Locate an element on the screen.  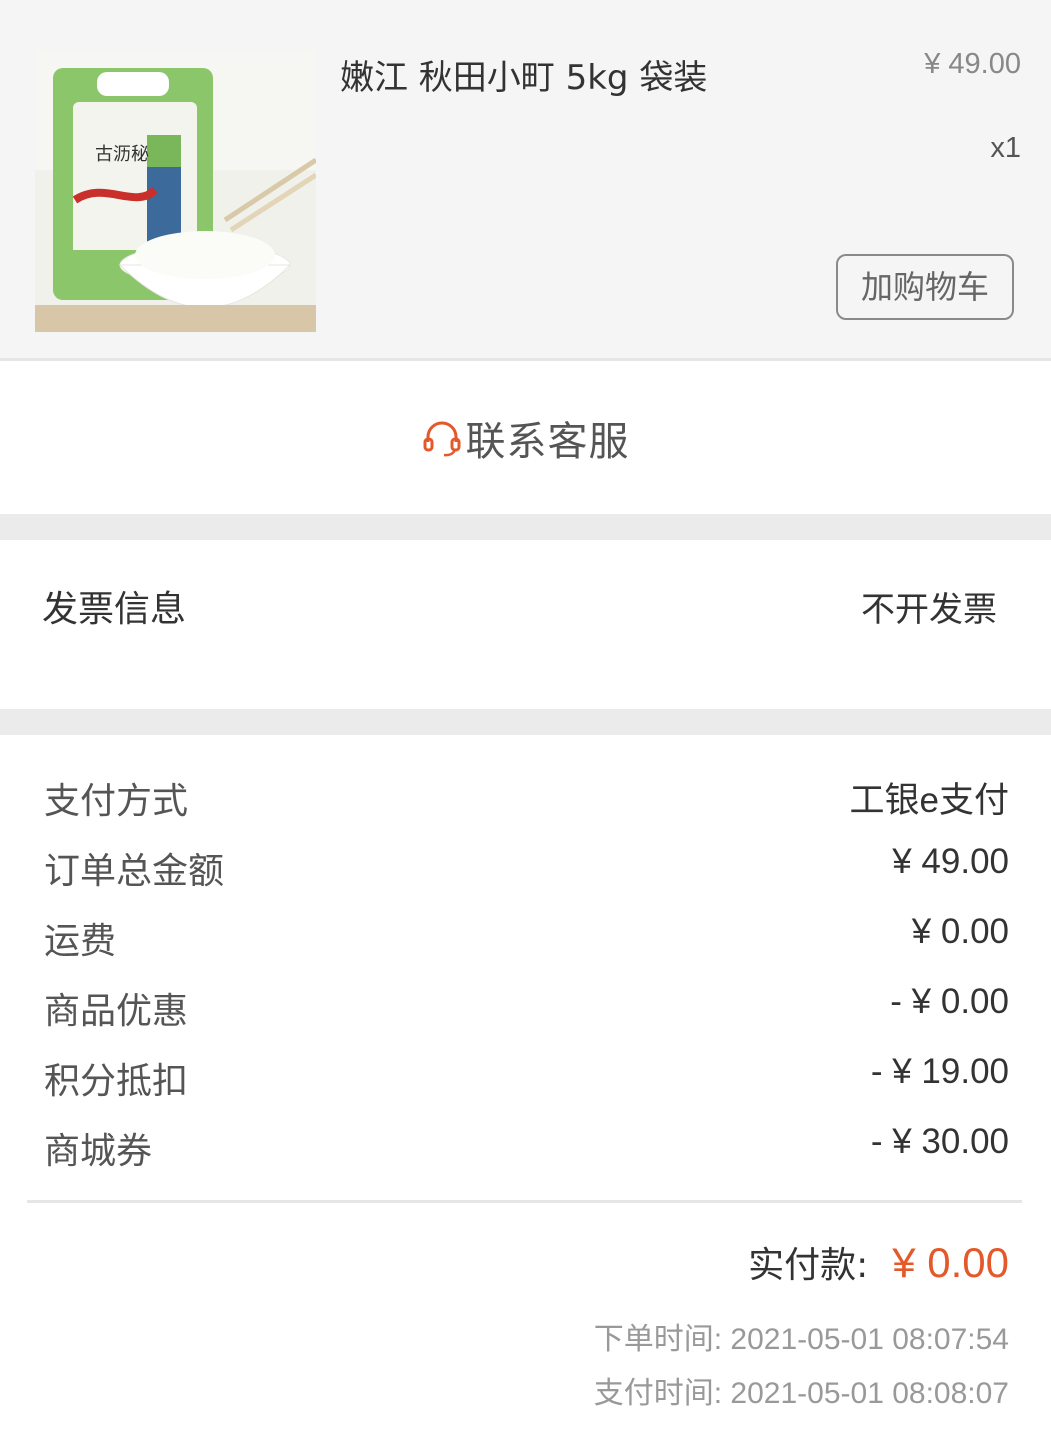
pay-time-label: 支付时间: is located at coordinates (658, 1393).